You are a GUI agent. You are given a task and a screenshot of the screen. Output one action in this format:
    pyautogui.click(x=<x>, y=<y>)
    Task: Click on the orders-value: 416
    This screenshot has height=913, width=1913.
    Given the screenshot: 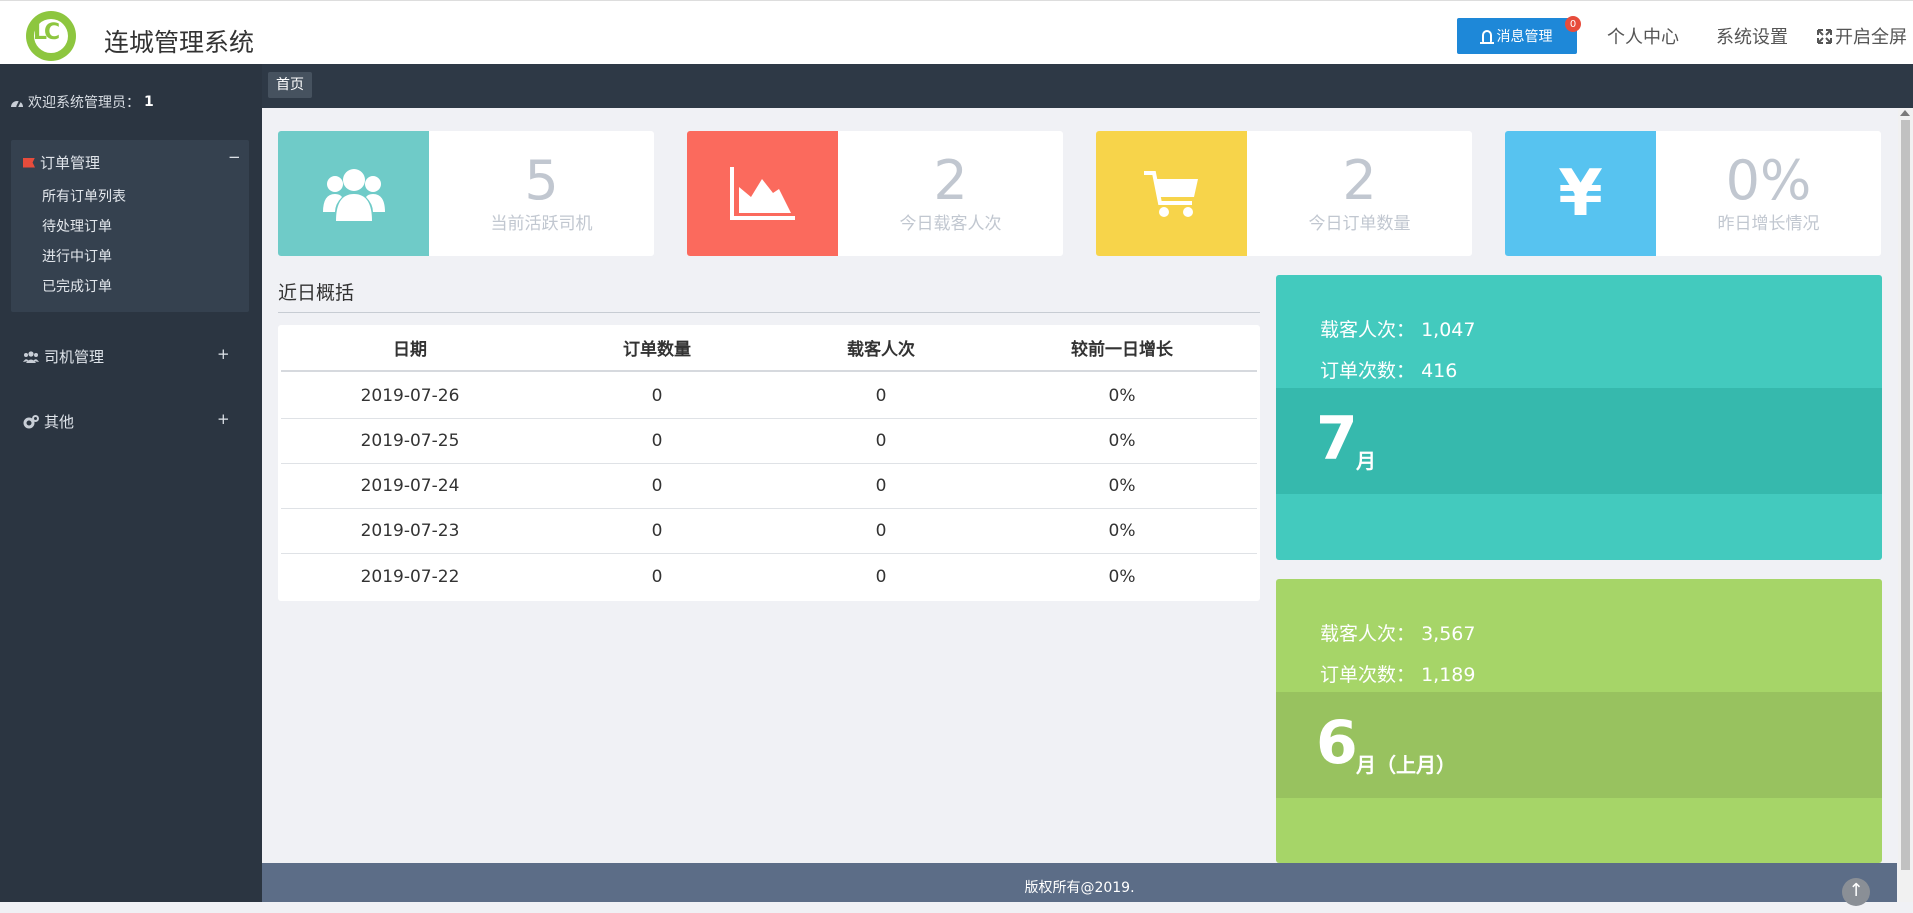 What is the action you would take?
    pyautogui.click(x=1439, y=371)
    